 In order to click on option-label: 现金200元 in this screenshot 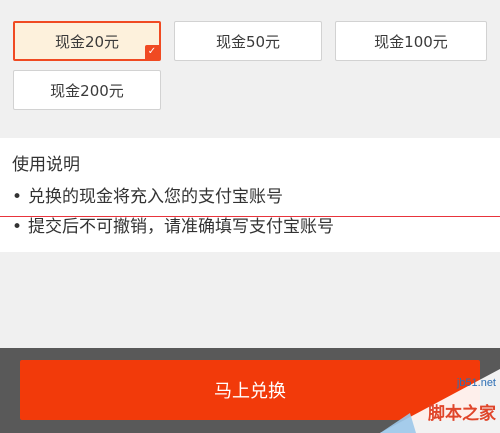, I will do `click(87, 90)`.